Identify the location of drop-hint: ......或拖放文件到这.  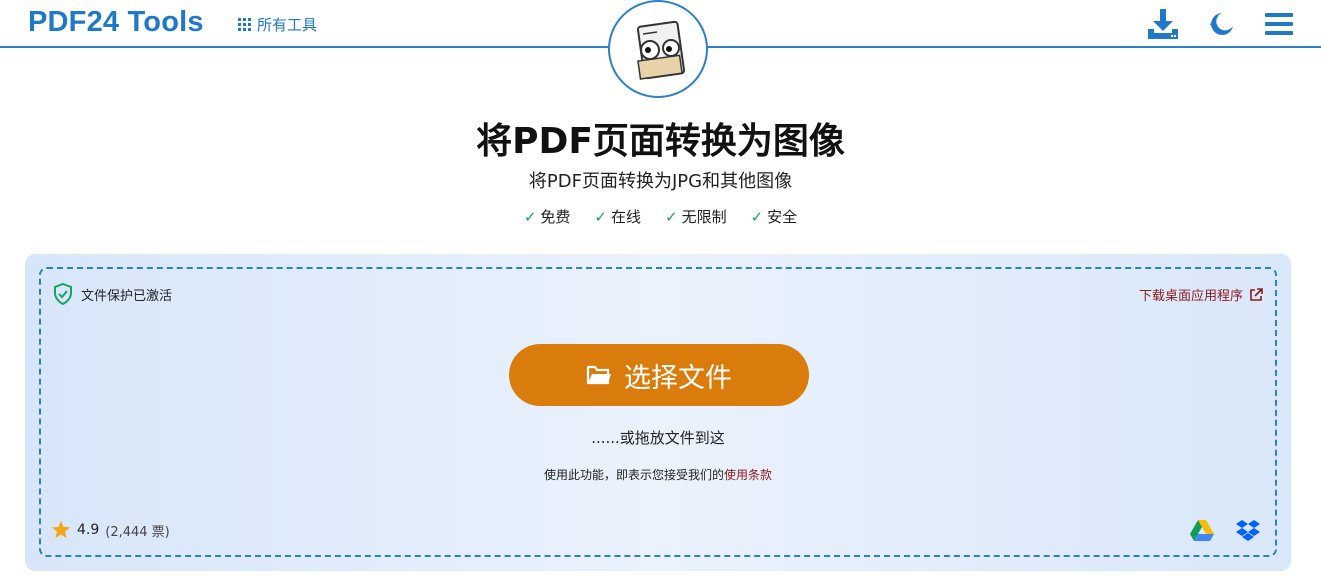
(658, 438).